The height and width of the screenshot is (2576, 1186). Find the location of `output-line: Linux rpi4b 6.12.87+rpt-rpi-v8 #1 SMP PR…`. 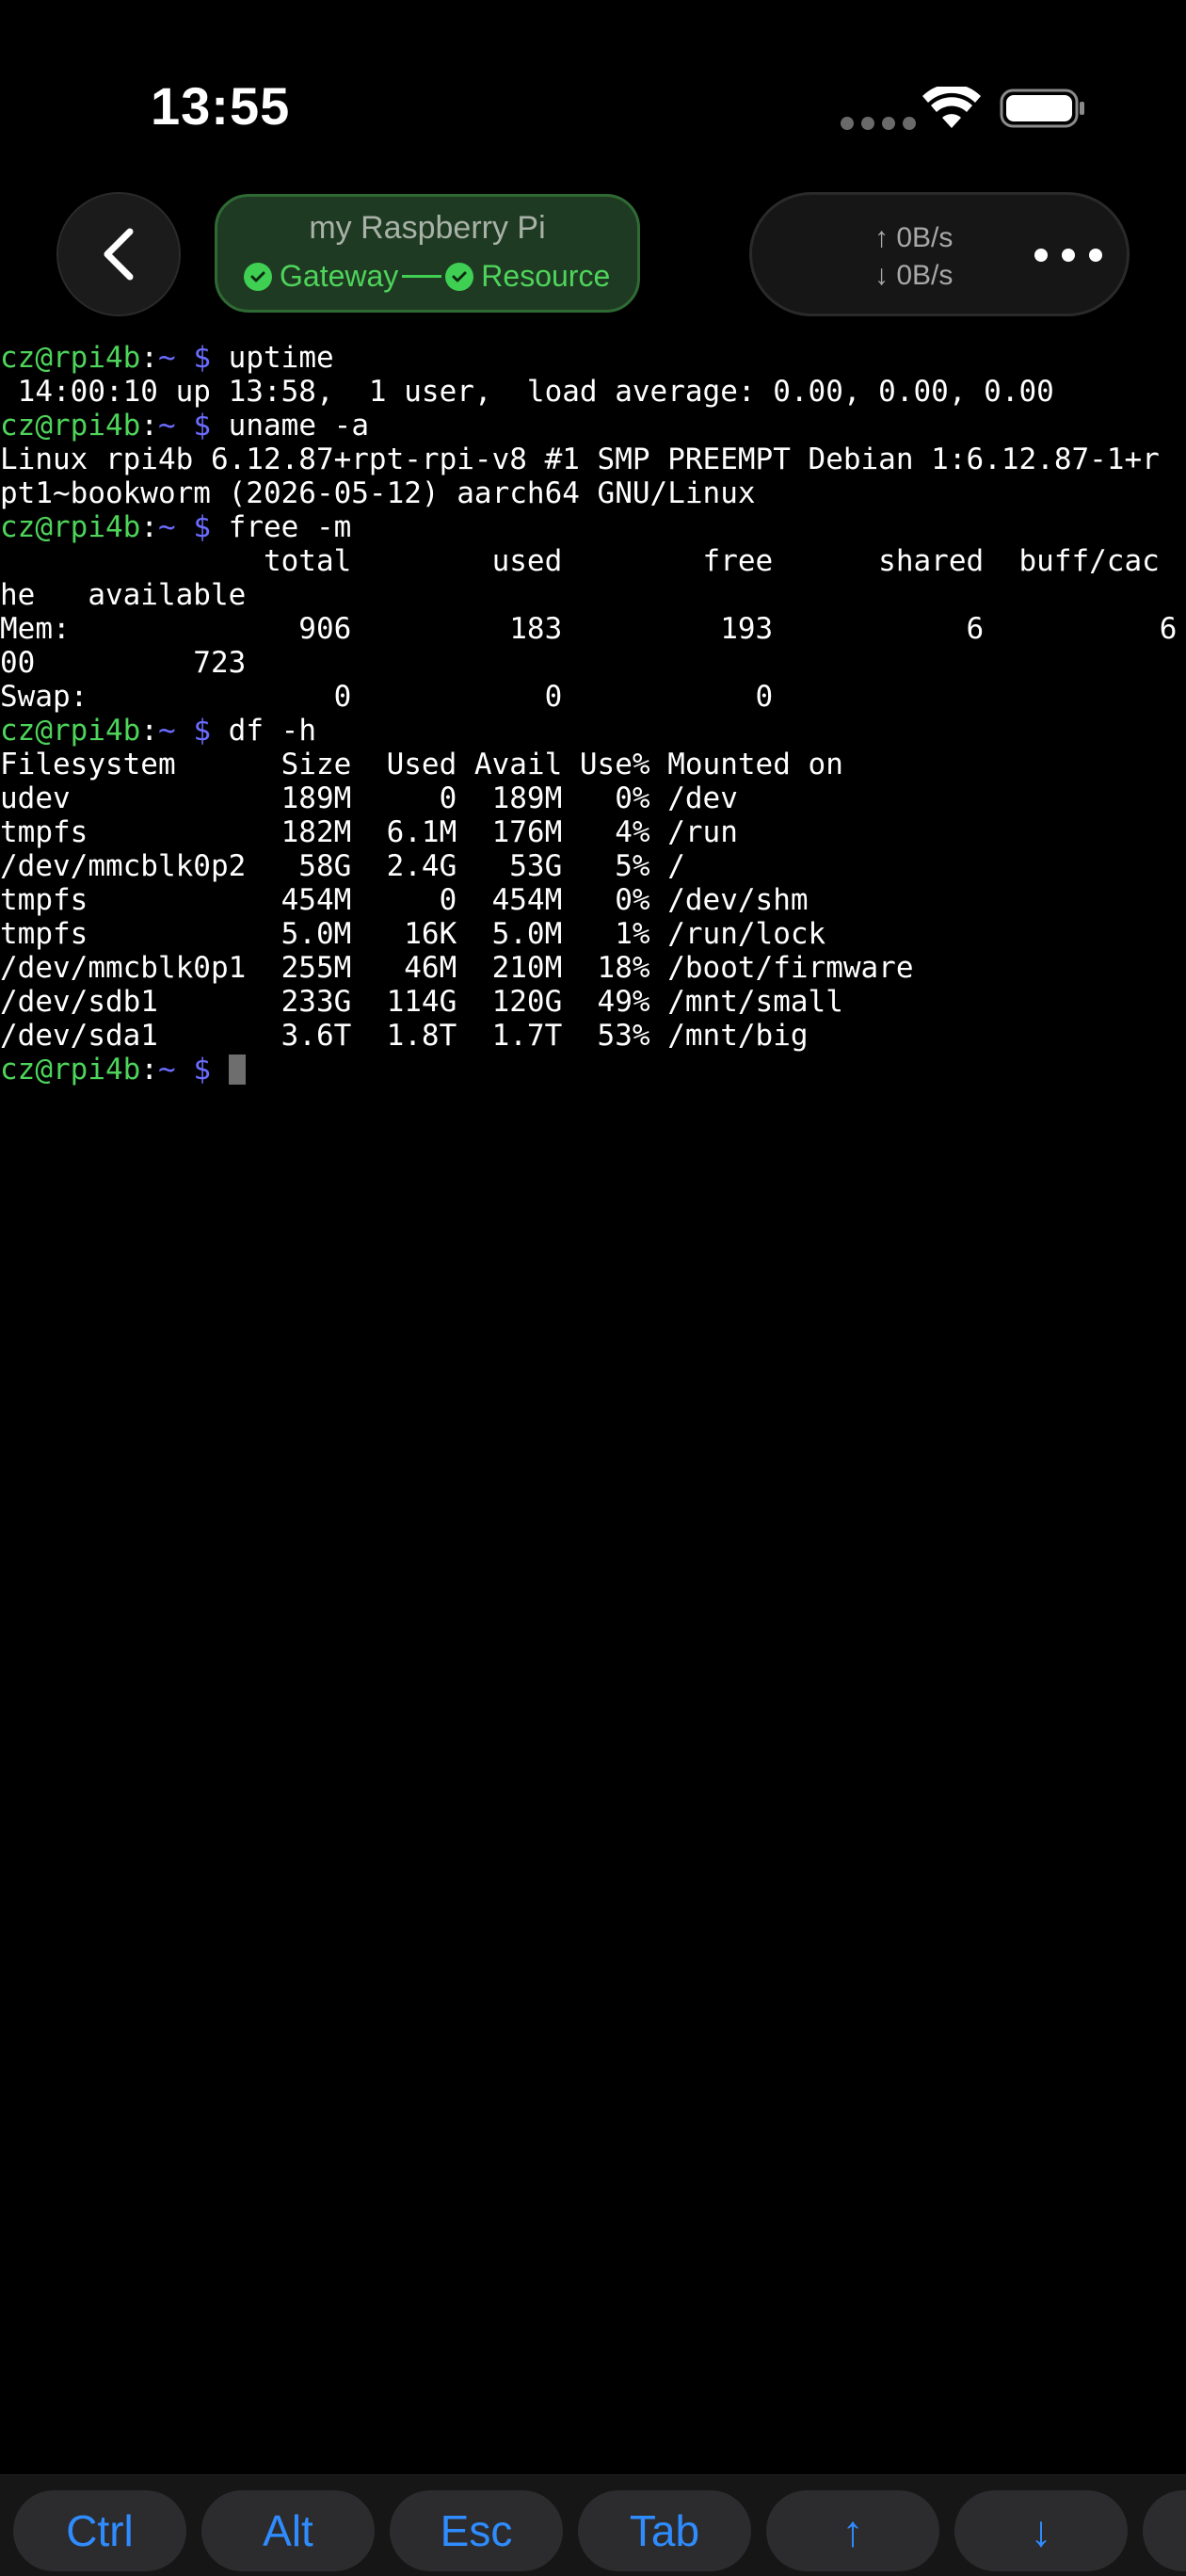

output-line: Linux rpi4b 6.12.87+rpt-rpi-v8 #1 SMP PR… is located at coordinates (580, 459).